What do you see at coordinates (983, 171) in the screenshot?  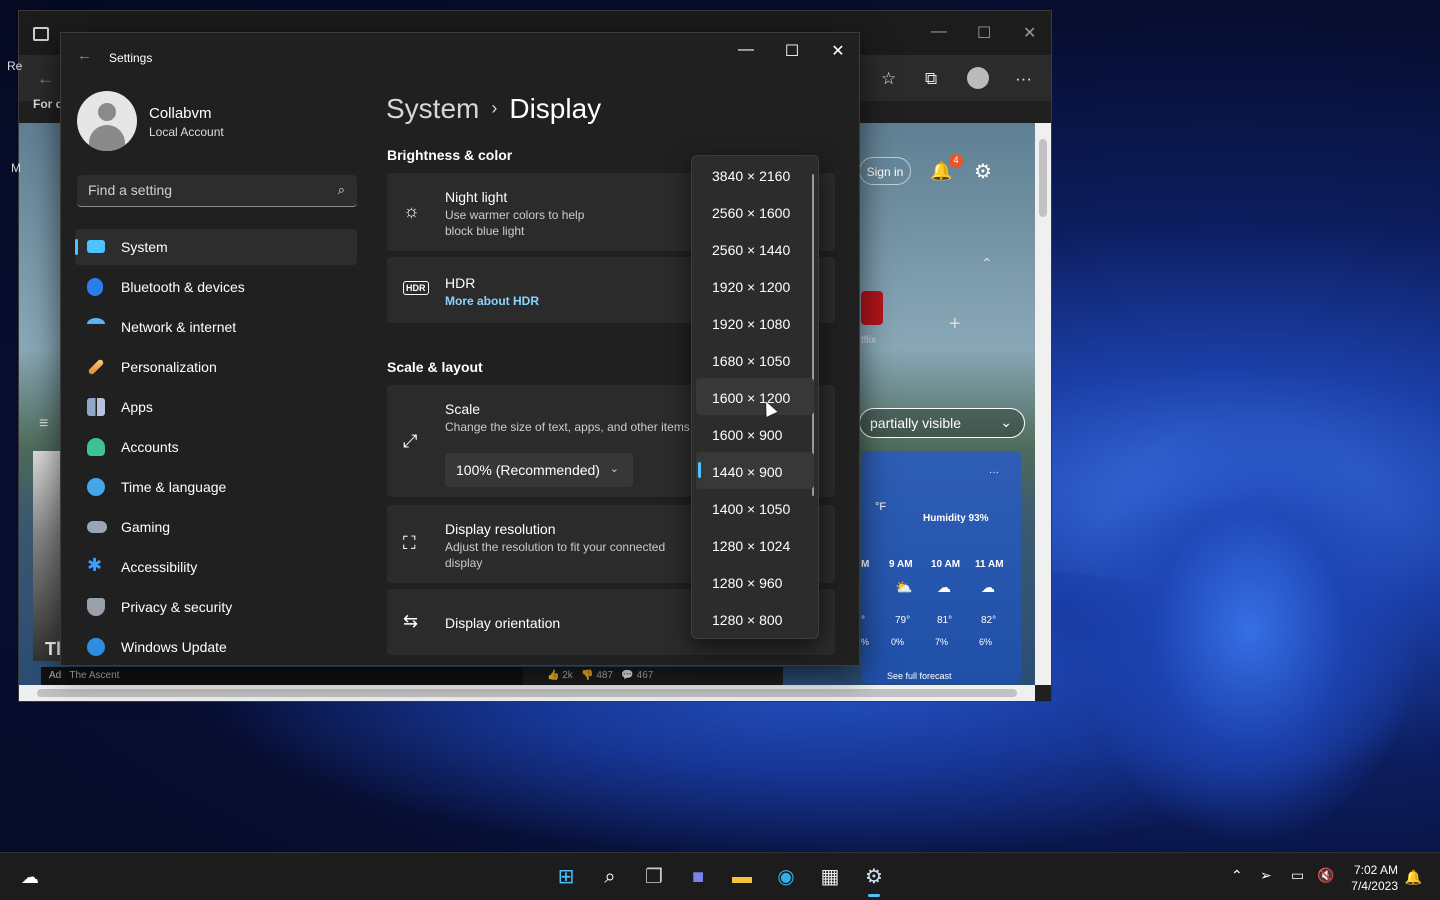 I see `gear-icon: ⚙` at bounding box center [983, 171].